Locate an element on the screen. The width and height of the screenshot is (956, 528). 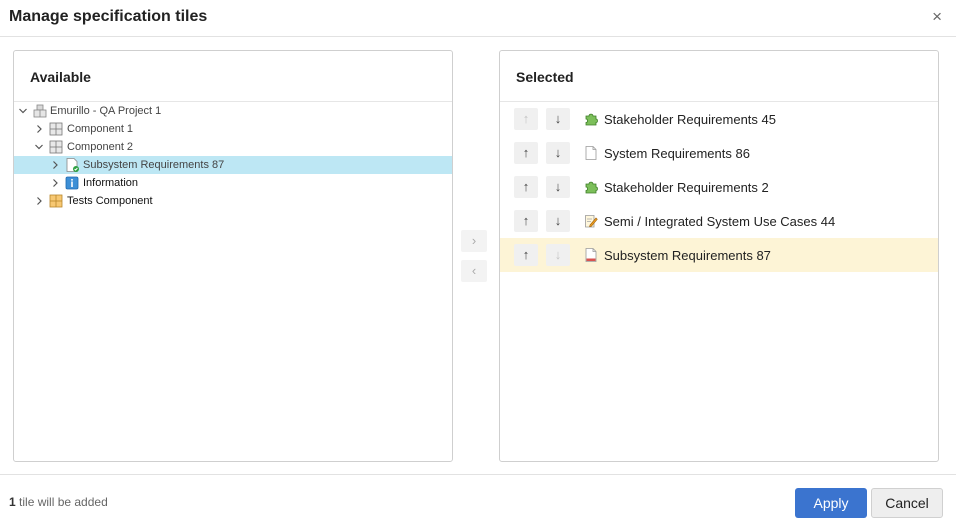
selected-item-label: Stakeholder Requirements 45 is located at coordinates (690, 119).